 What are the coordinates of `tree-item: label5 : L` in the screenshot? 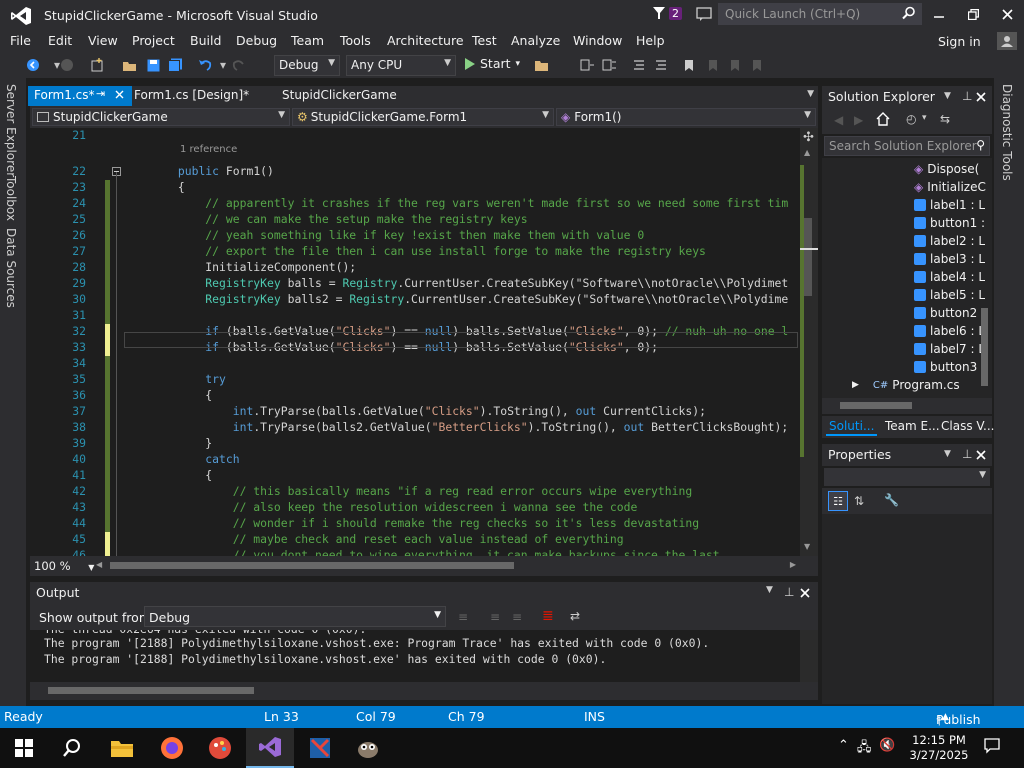 It's located at (949, 295).